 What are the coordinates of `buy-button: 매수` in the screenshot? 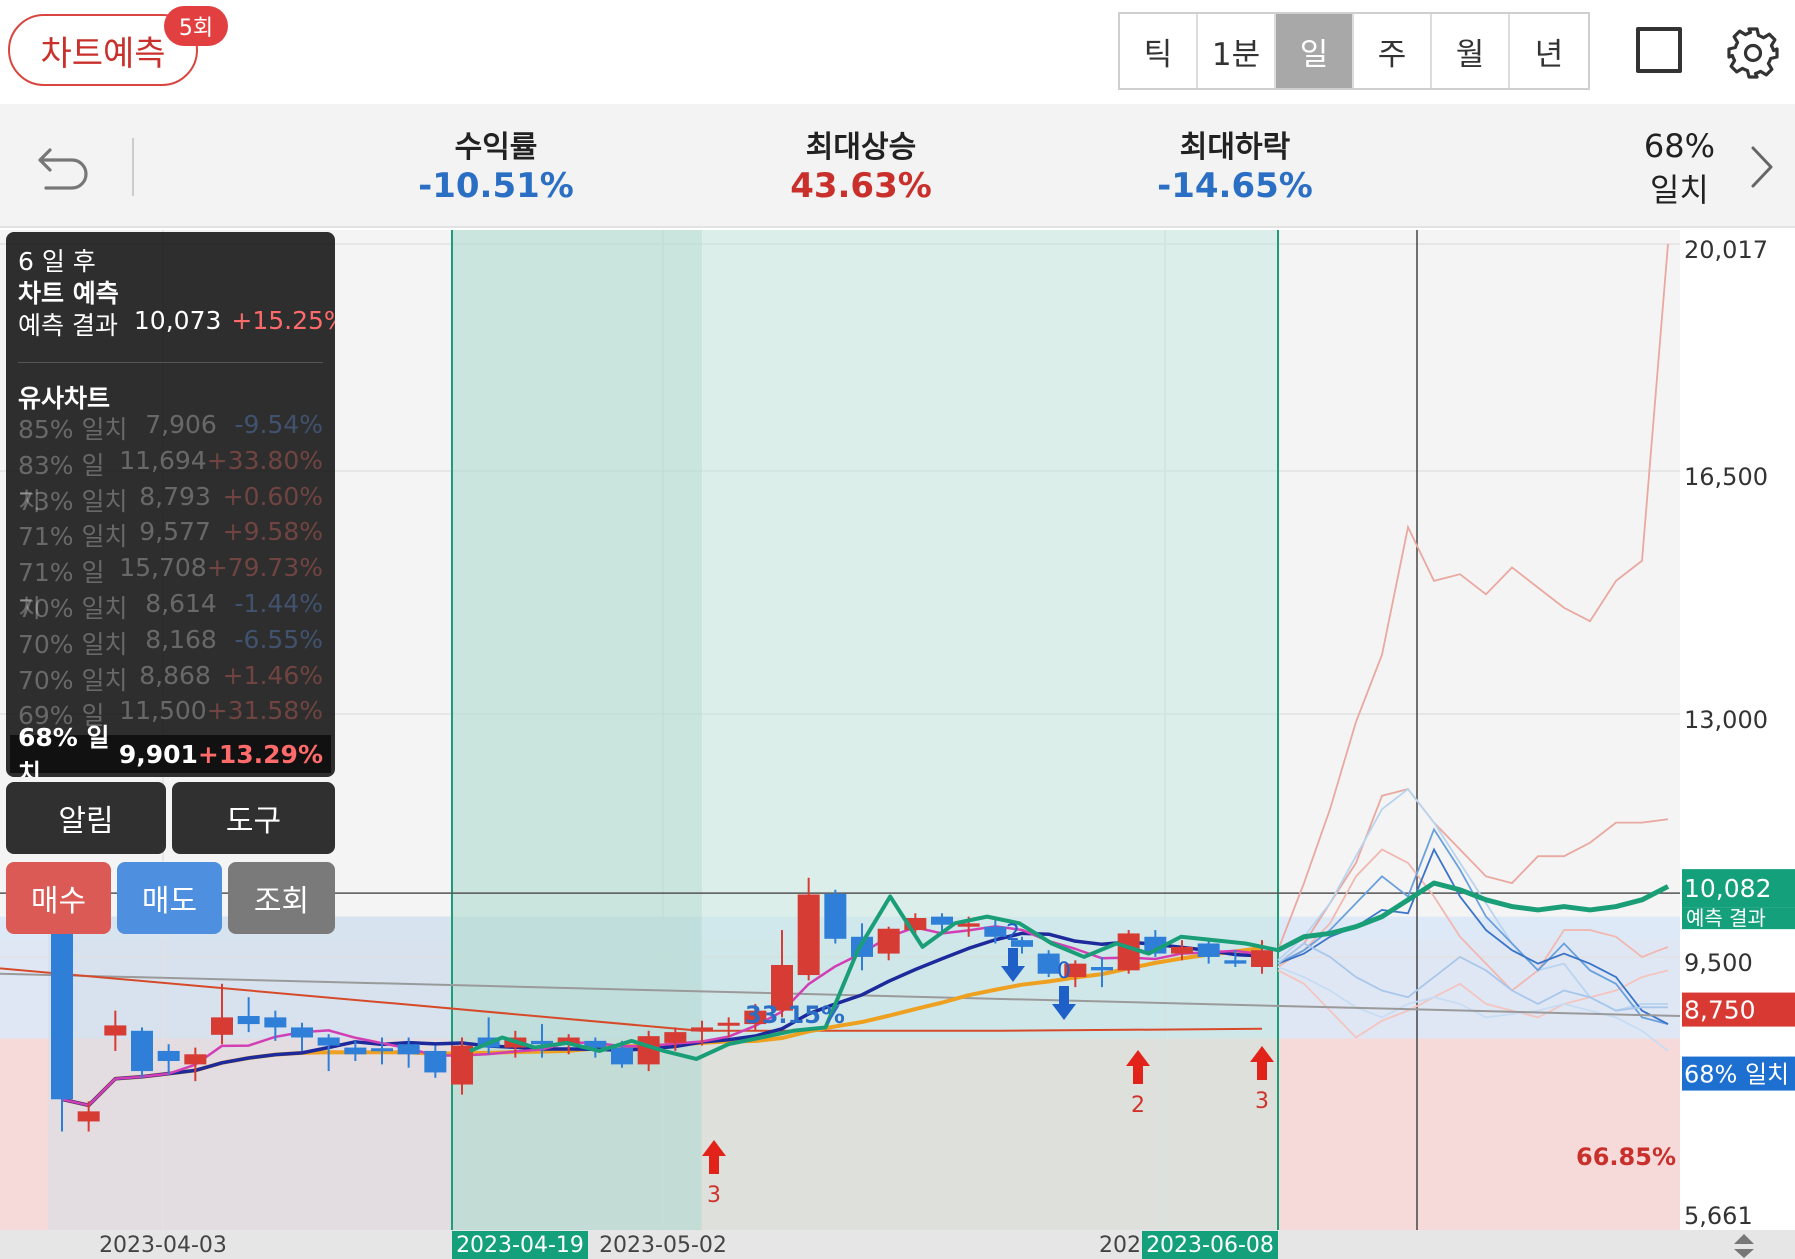 It's located at (58, 898).